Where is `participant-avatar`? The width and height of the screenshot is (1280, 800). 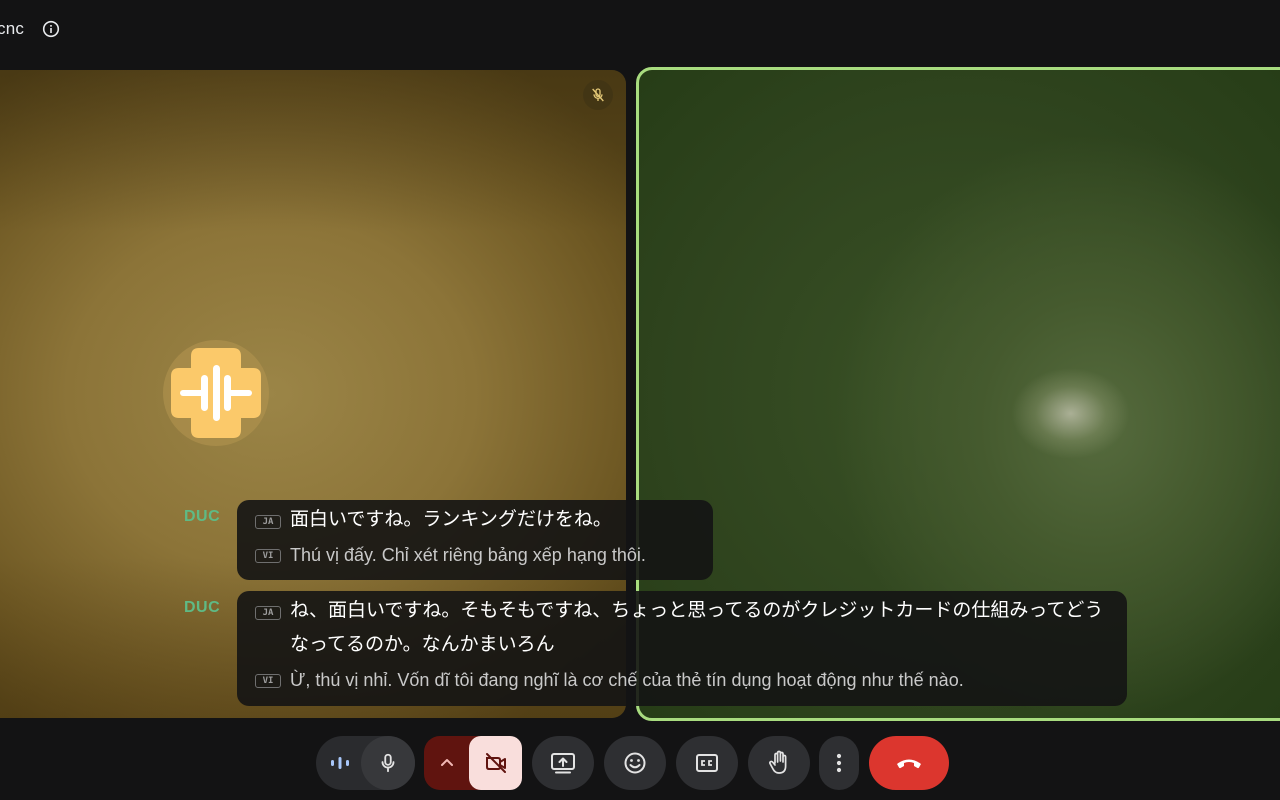 participant-avatar is located at coordinates (216, 393).